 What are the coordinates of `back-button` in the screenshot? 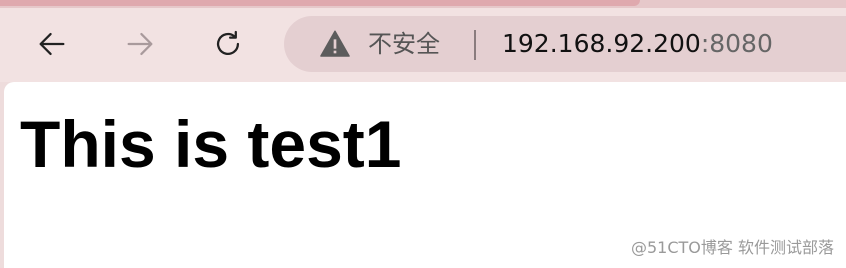 It's located at (52, 44).